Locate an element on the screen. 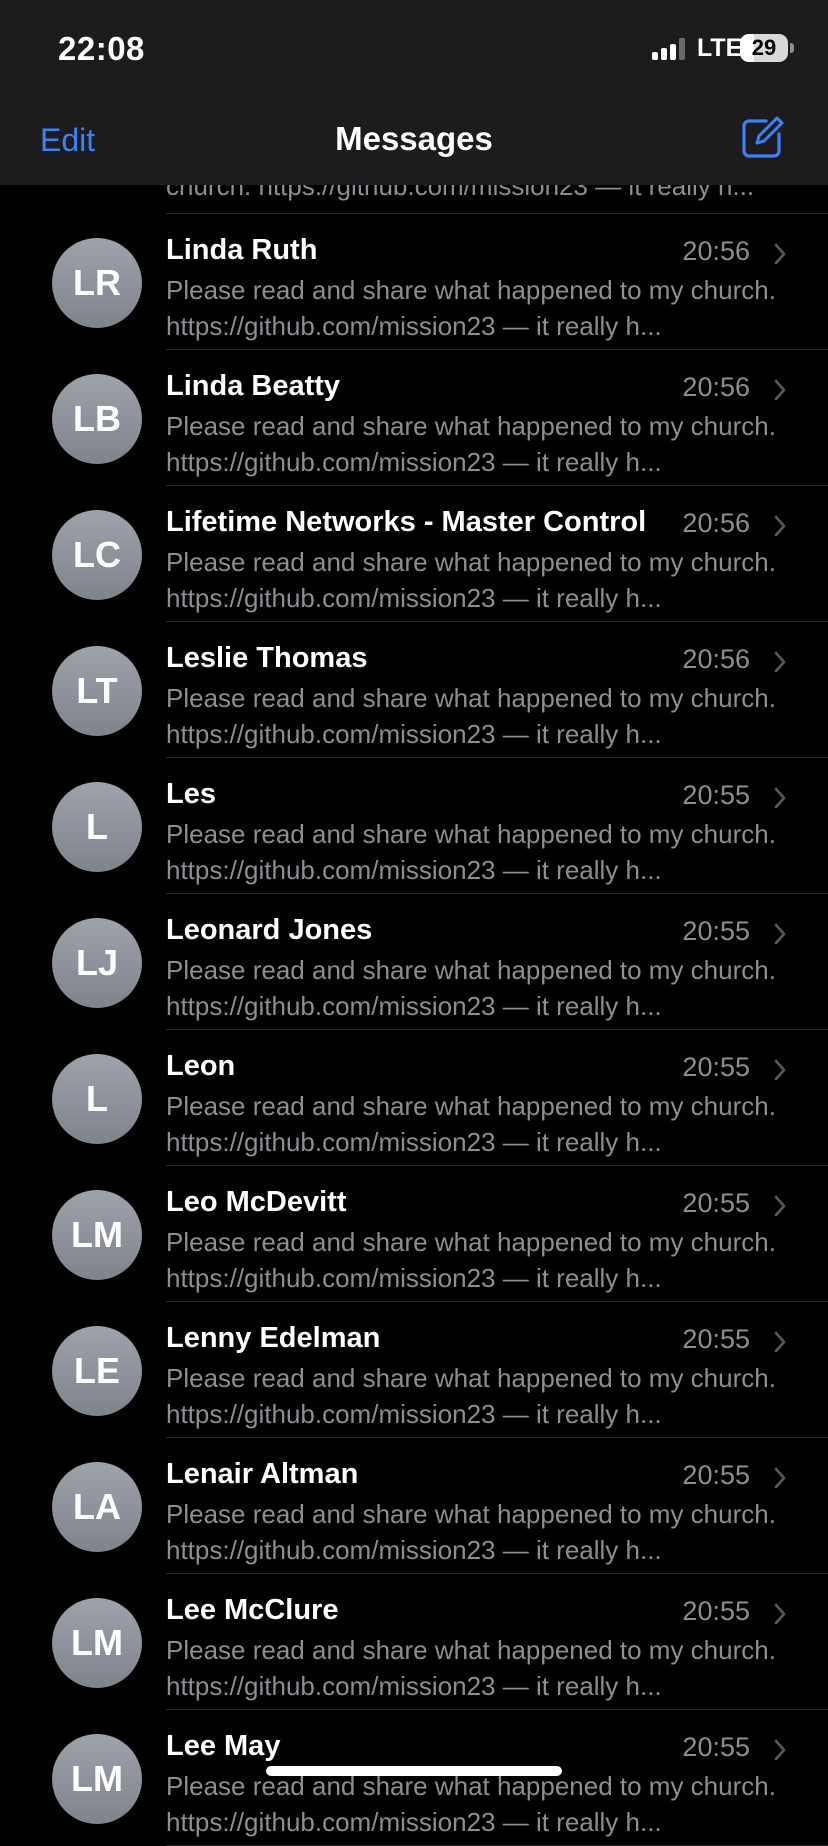 This screenshot has width=828, height=1846. network-type: LTE is located at coordinates (720, 48).